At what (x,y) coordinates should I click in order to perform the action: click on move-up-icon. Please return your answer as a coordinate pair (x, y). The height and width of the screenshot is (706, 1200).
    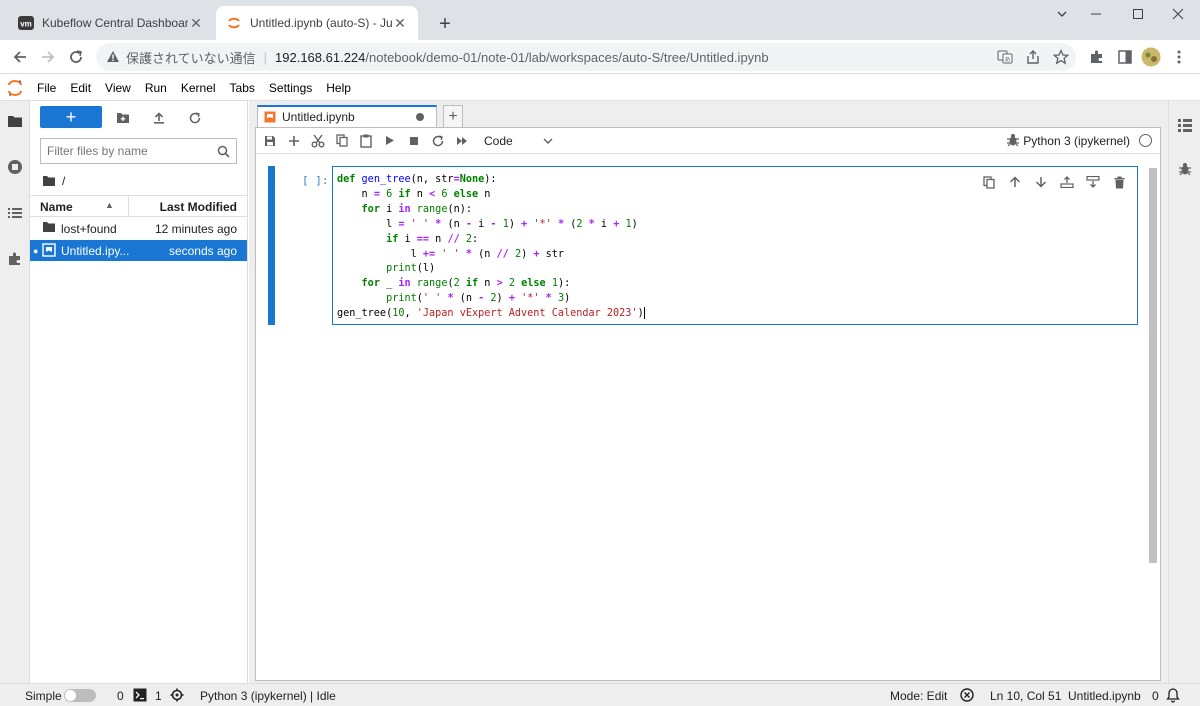
    Looking at the image, I should click on (1015, 182).